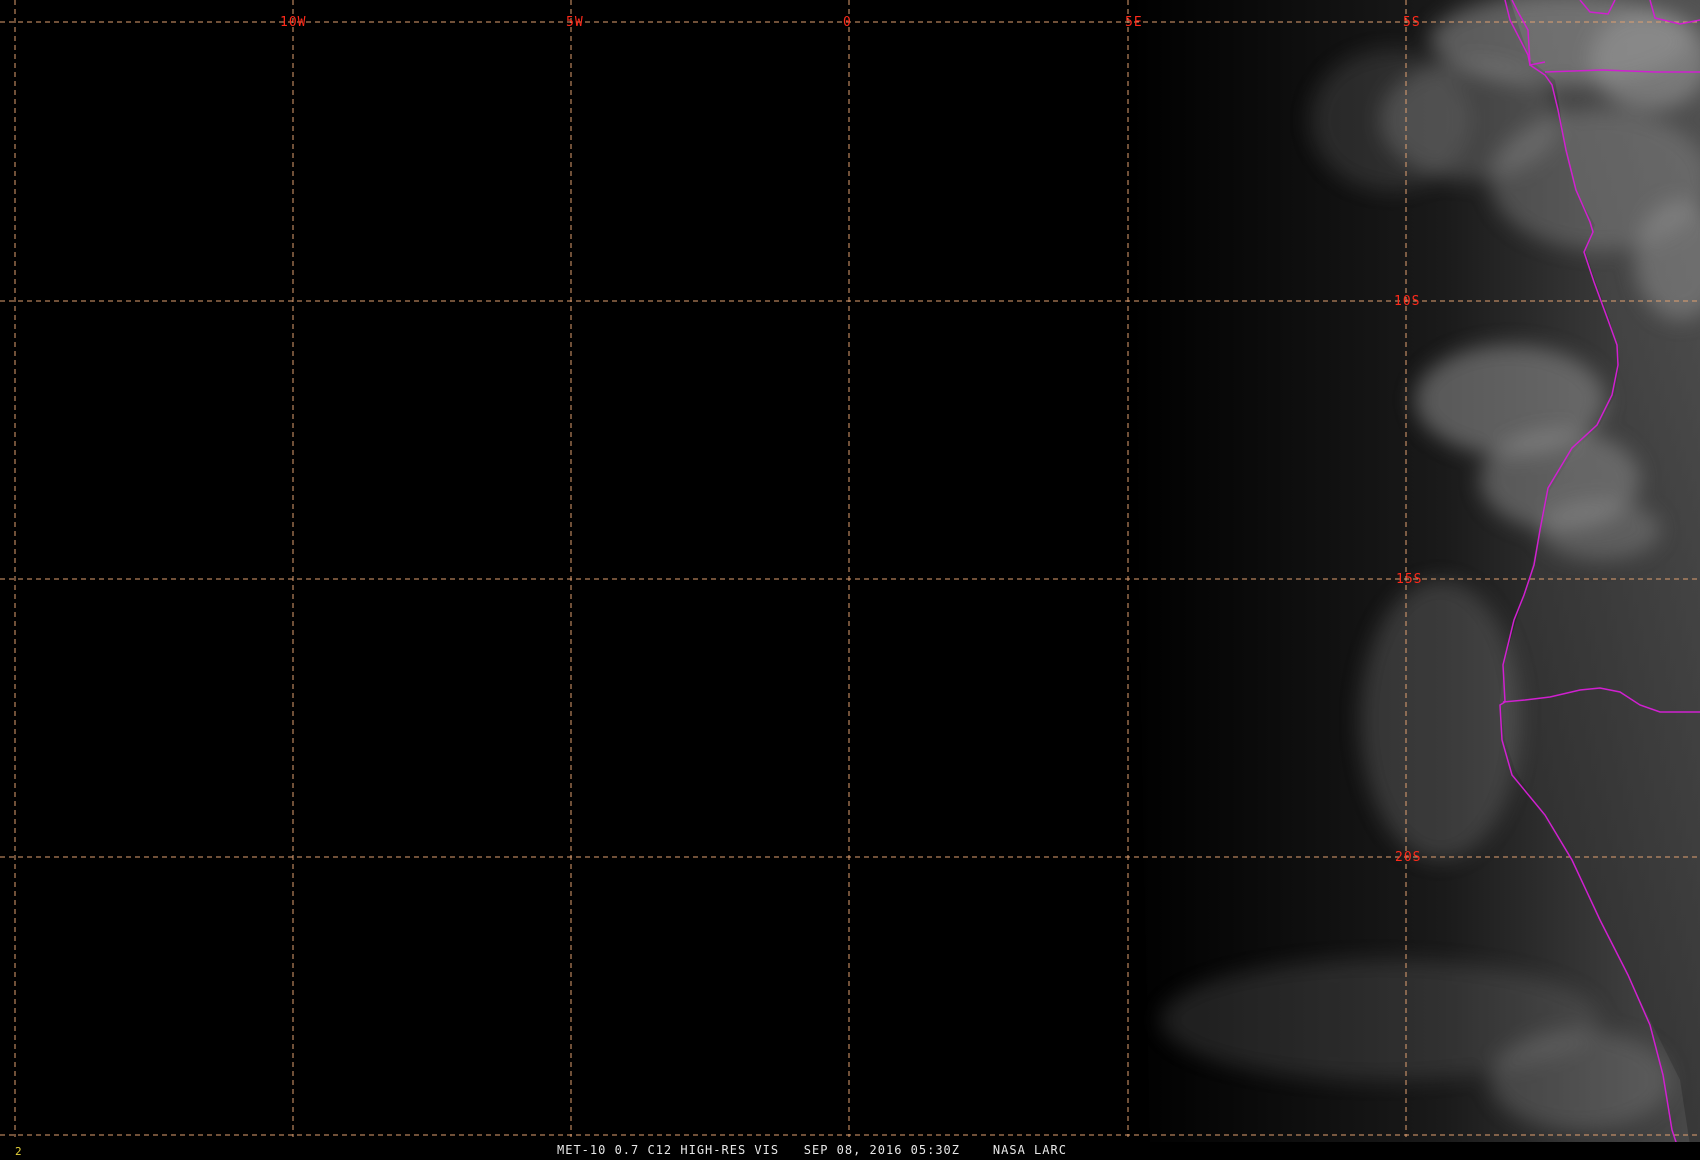 Image resolution: width=1700 pixels, height=1160 pixels. I want to click on lat-label: 10S, so click(1407, 301).